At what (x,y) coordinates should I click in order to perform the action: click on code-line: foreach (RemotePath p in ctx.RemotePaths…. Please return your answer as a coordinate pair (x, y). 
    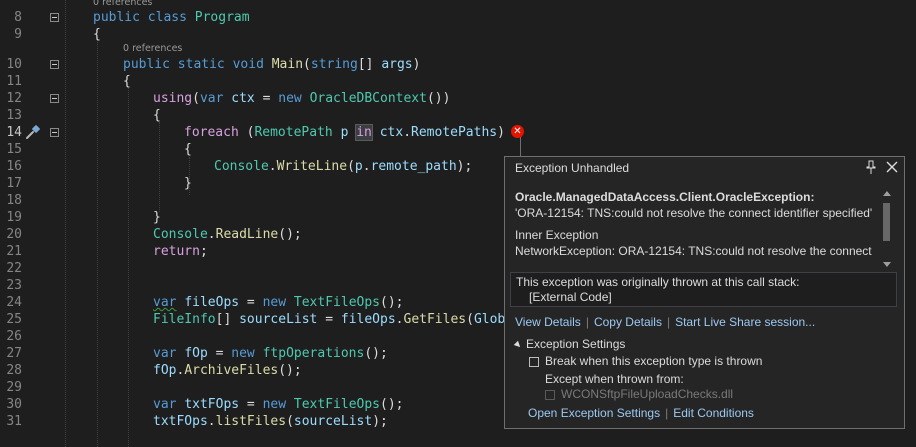
    Looking at the image, I should click on (344, 132).